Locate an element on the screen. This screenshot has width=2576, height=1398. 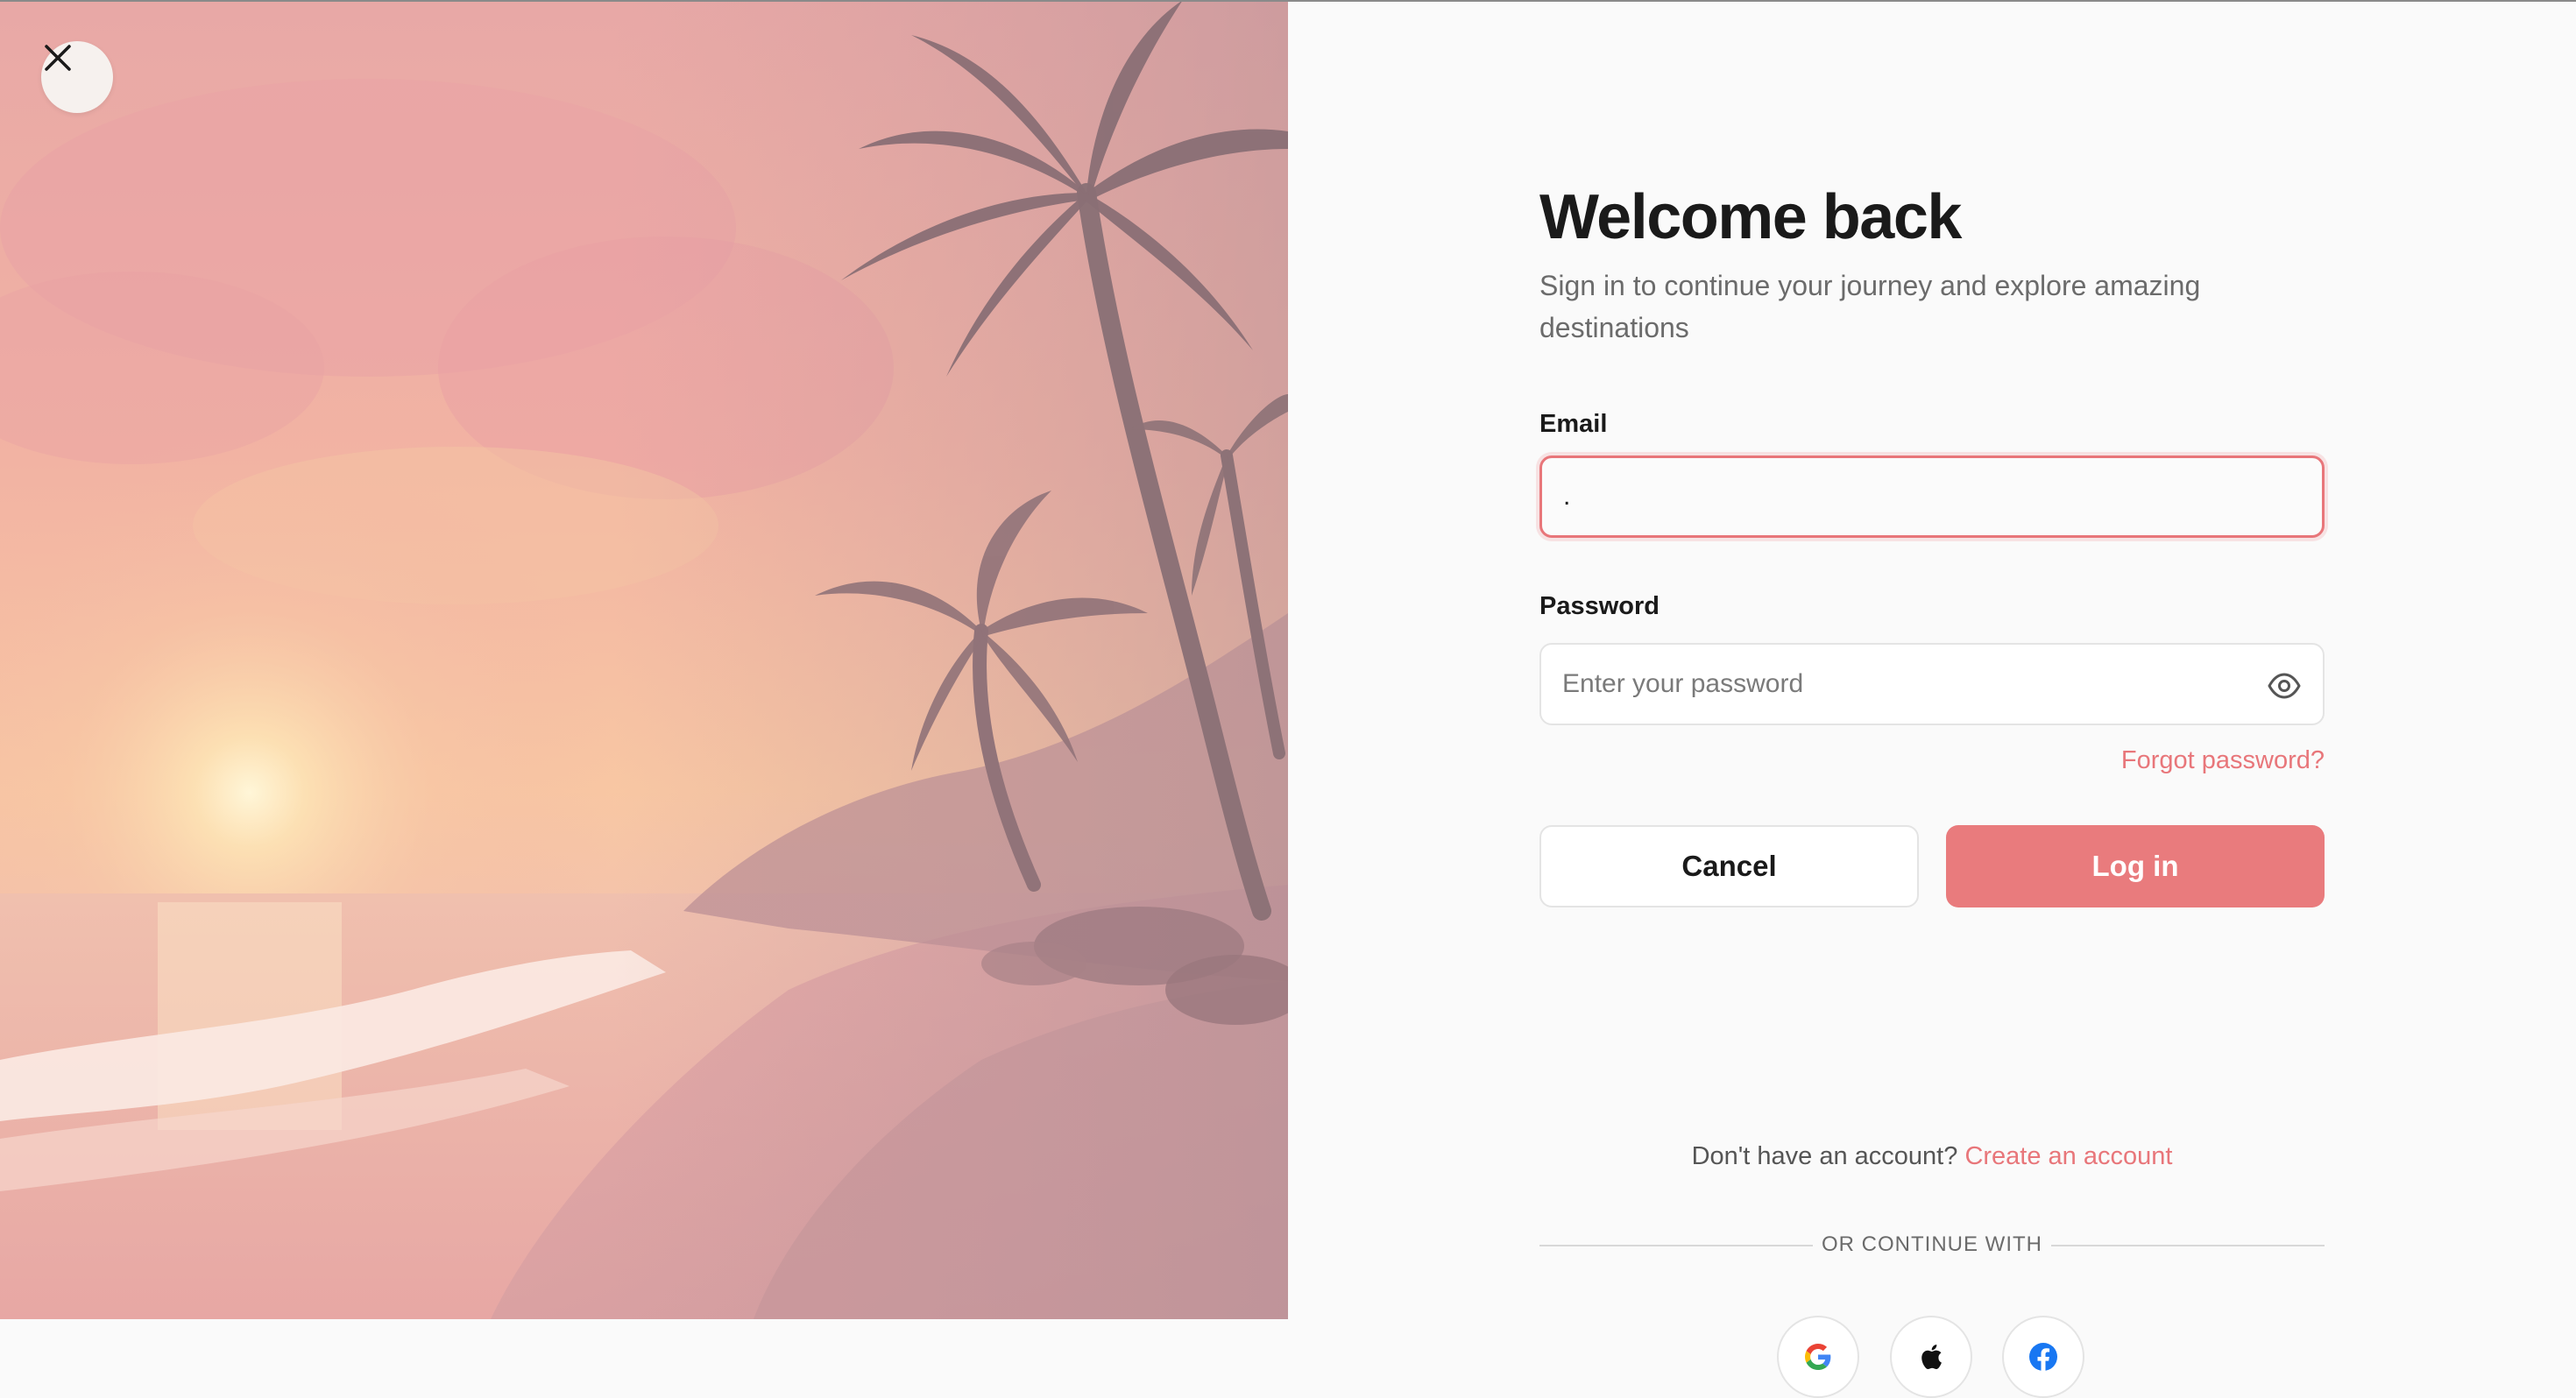
close-icon is located at coordinates (58, 58).